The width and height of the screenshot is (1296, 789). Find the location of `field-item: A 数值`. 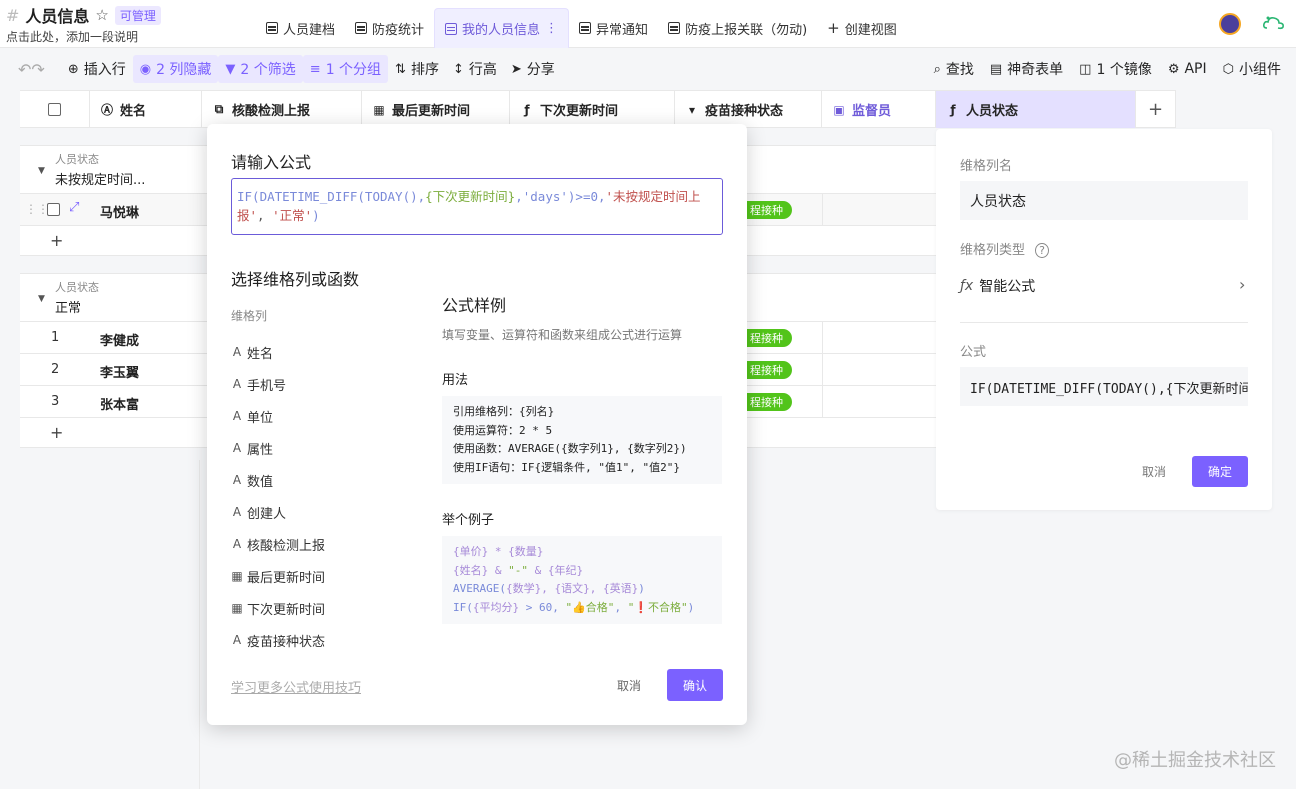

field-item: A 数值 is located at coordinates (326, 480).